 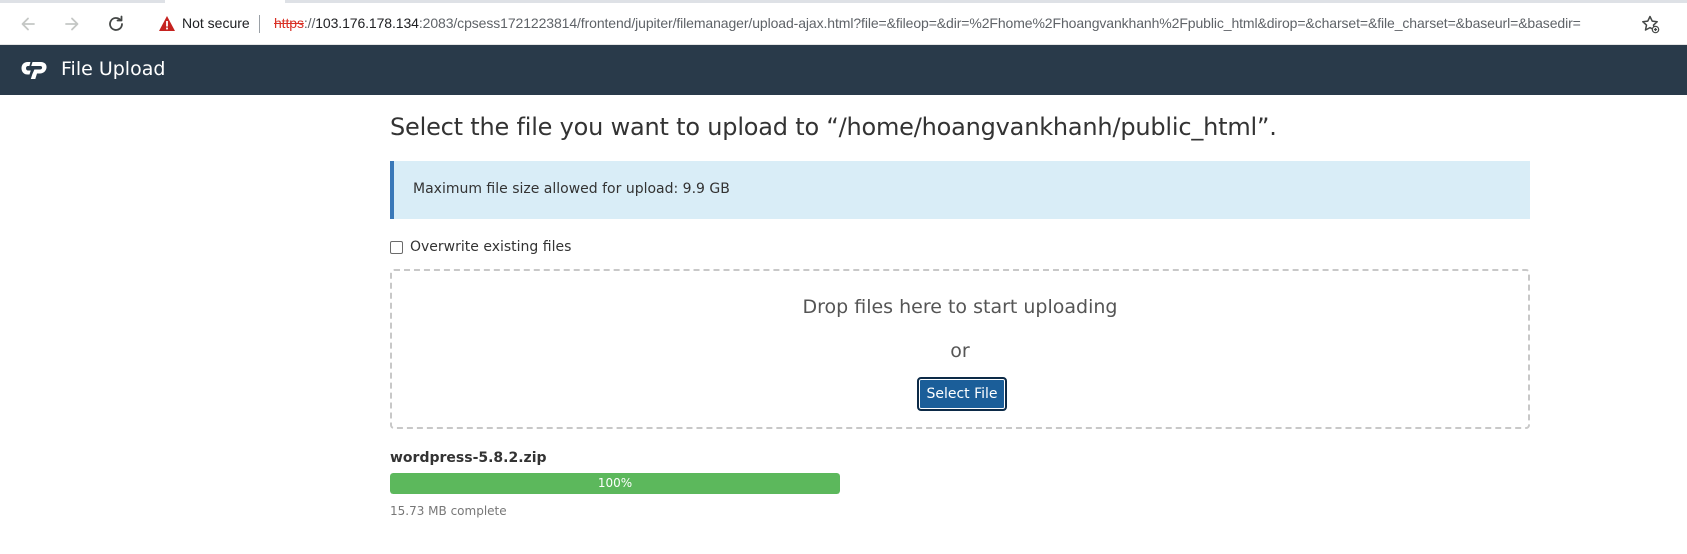 I want to click on arrow-left-icon, so click(x=28, y=24).